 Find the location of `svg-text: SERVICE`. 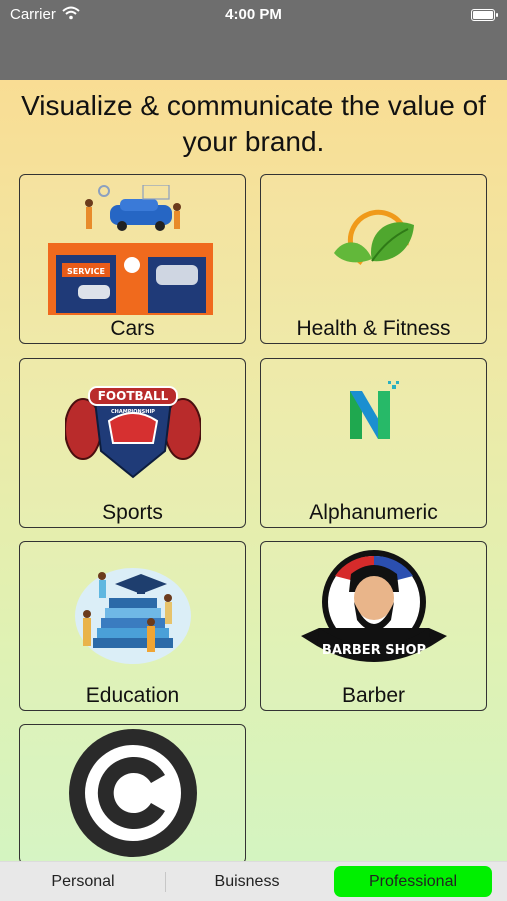

svg-text: SERVICE is located at coordinates (86, 271).